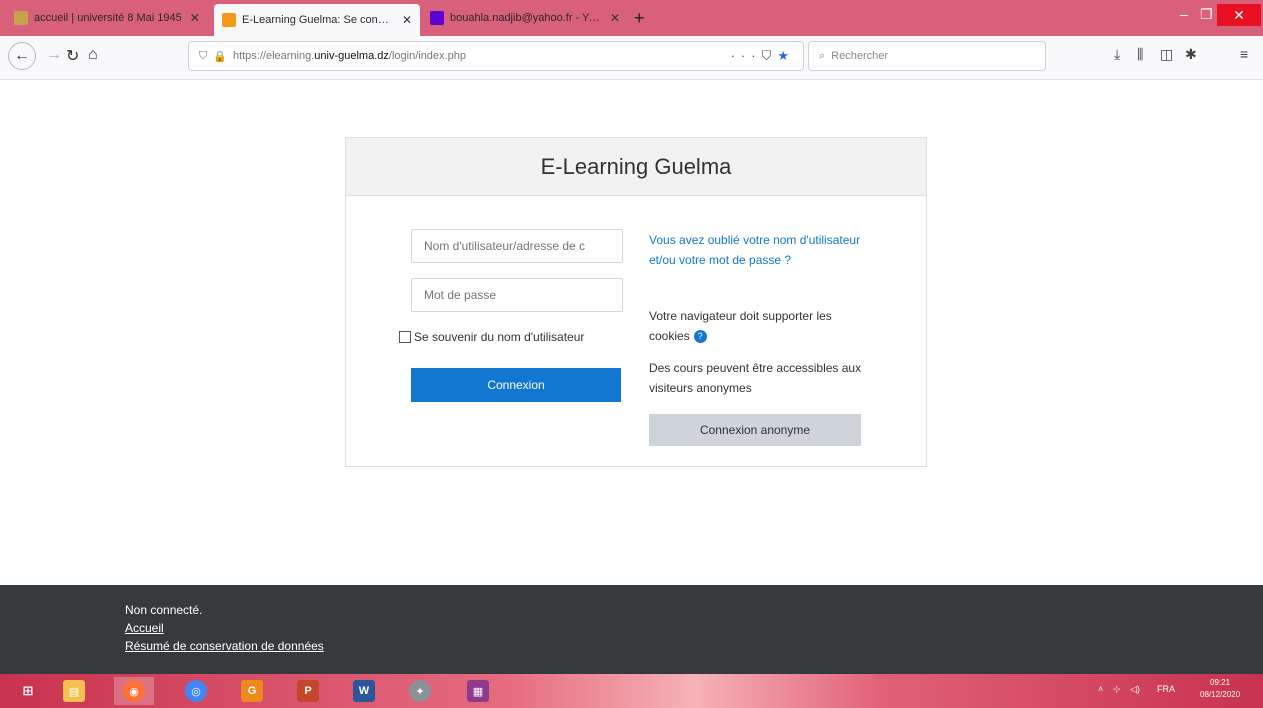 This screenshot has width=1263, height=708. I want to click on volume-icon: ◁), so click(1135, 689).